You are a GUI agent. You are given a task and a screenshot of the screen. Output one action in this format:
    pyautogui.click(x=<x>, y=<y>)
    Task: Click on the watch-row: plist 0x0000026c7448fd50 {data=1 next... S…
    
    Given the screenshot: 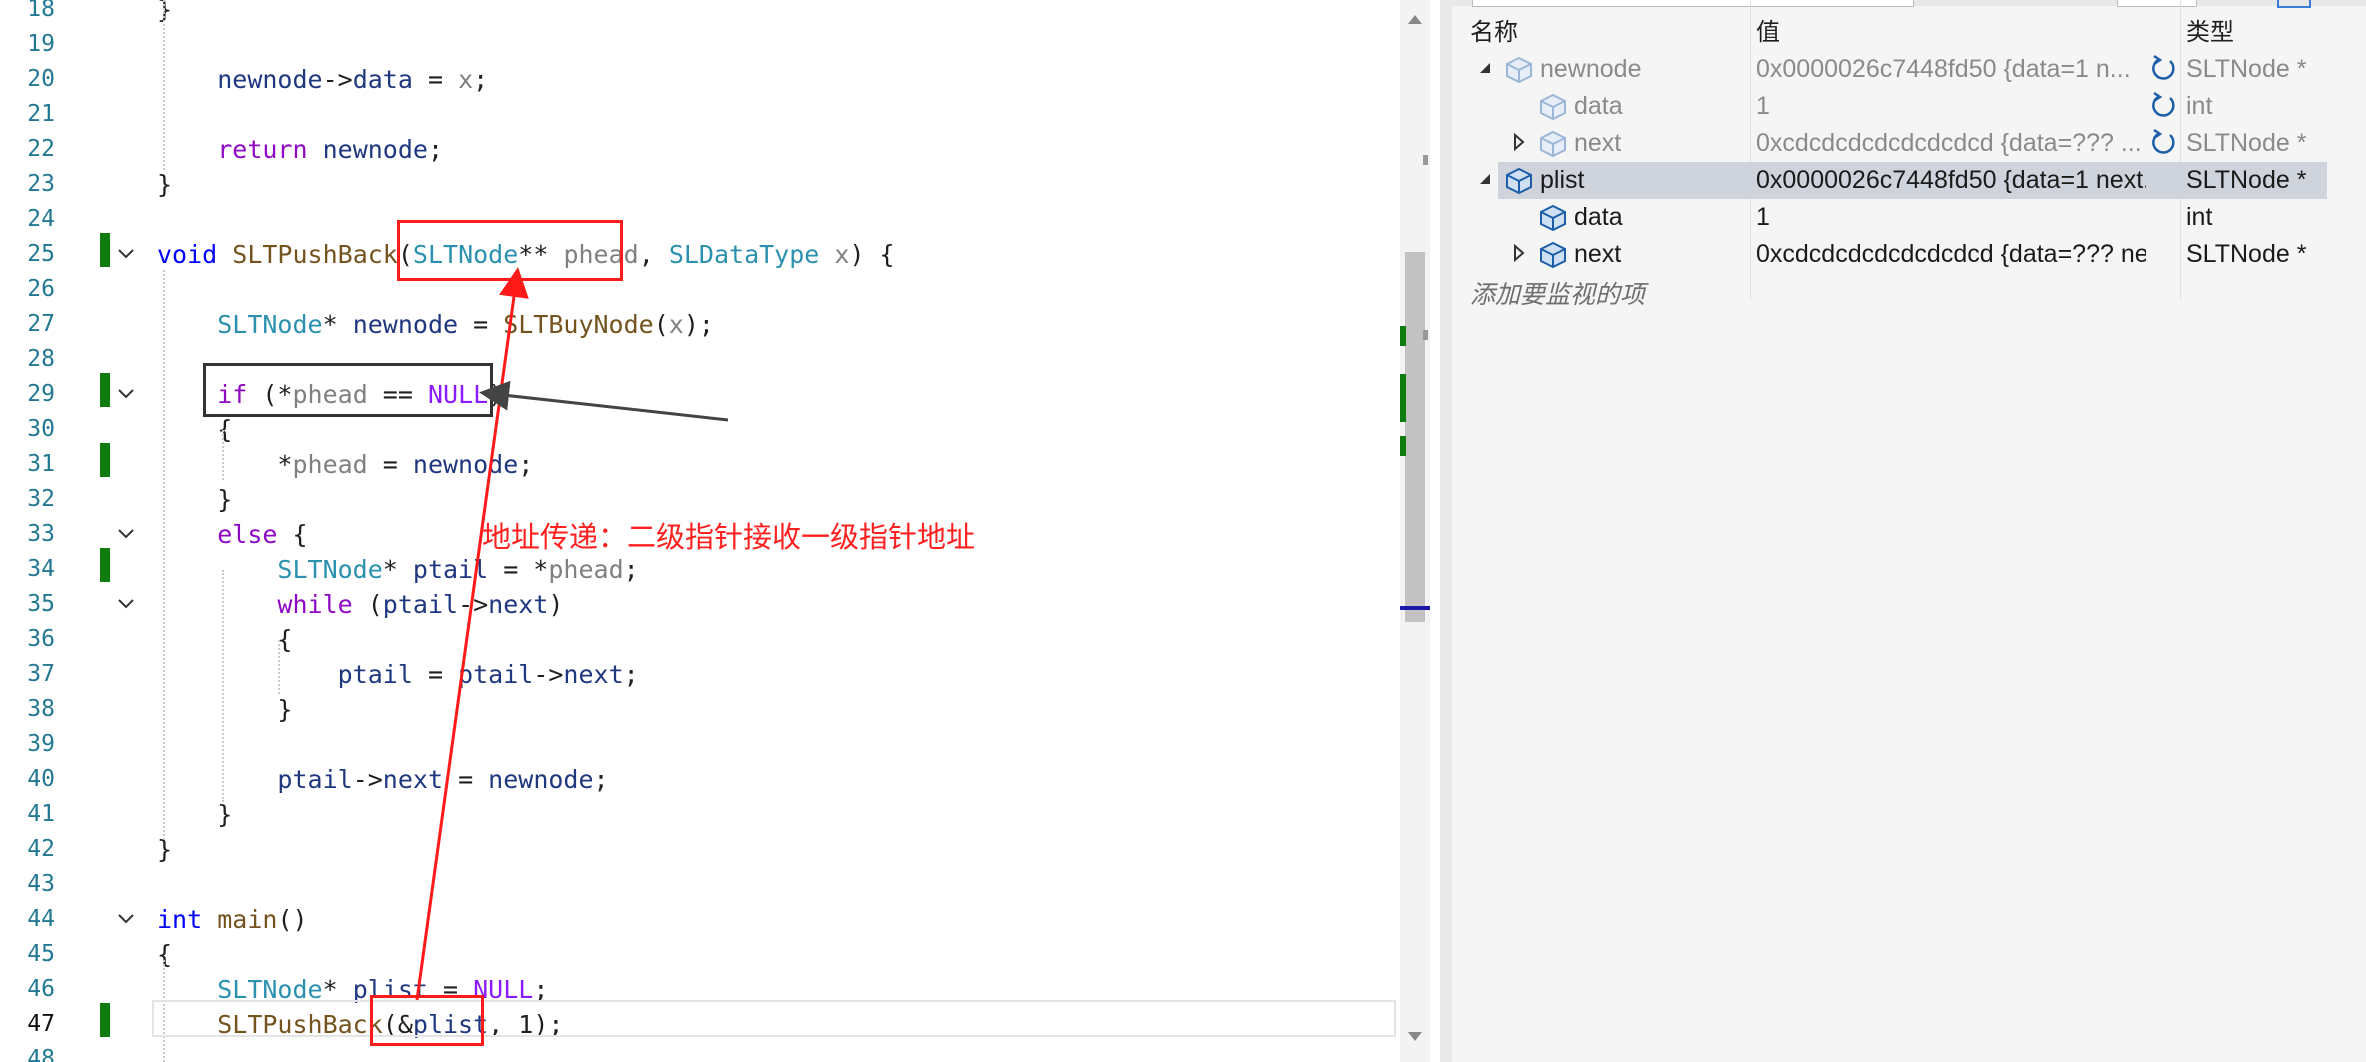 What is the action you would take?
    pyautogui.click(x=1903, y=180)
    